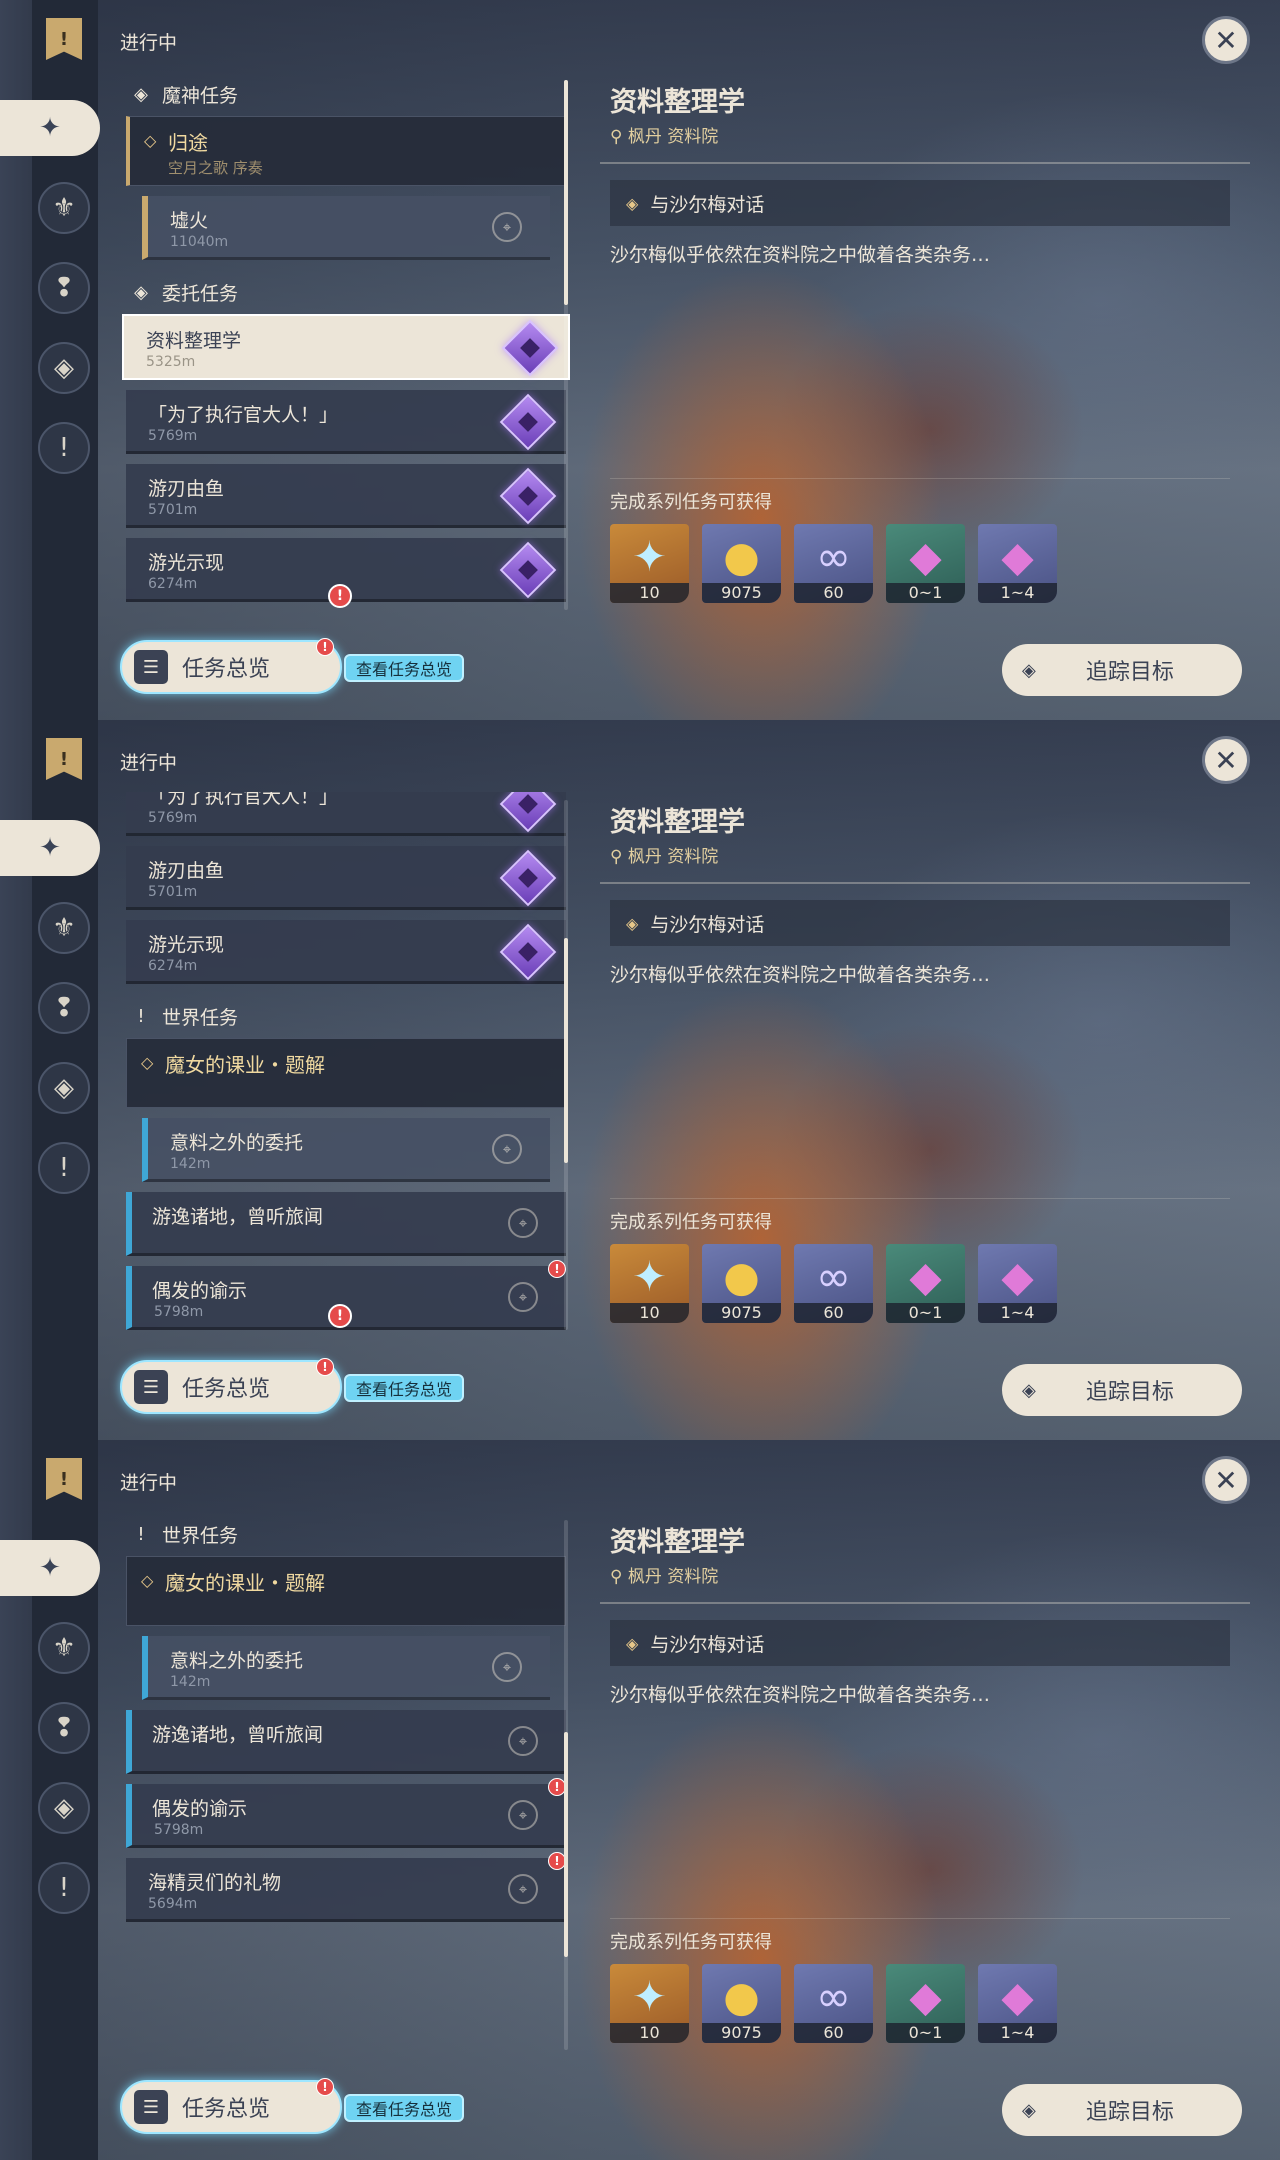  What do you see at coordinates (677, 822) in the screenshot?
I see `quest-title: 资料整理学` at bounding box center [677, 822].